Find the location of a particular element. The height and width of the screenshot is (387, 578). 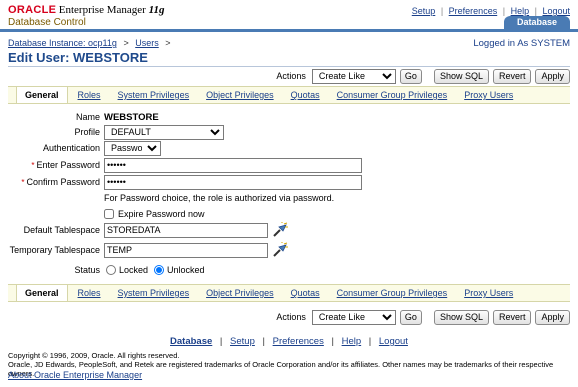

header-rule is located at coordinates (289, 30).